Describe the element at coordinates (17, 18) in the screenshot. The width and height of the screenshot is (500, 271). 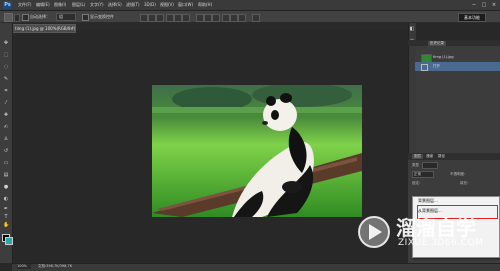
I see `tool-preset-dropdown` at that location.